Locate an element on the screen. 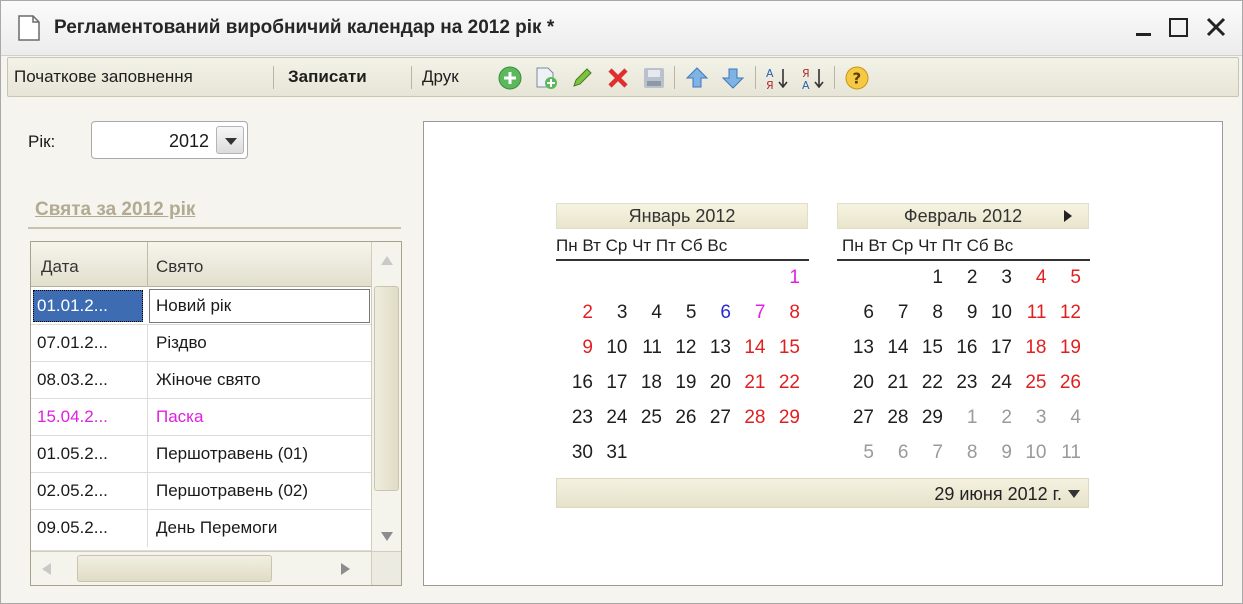  next-month-icon is located at coordinates (1068, 216).